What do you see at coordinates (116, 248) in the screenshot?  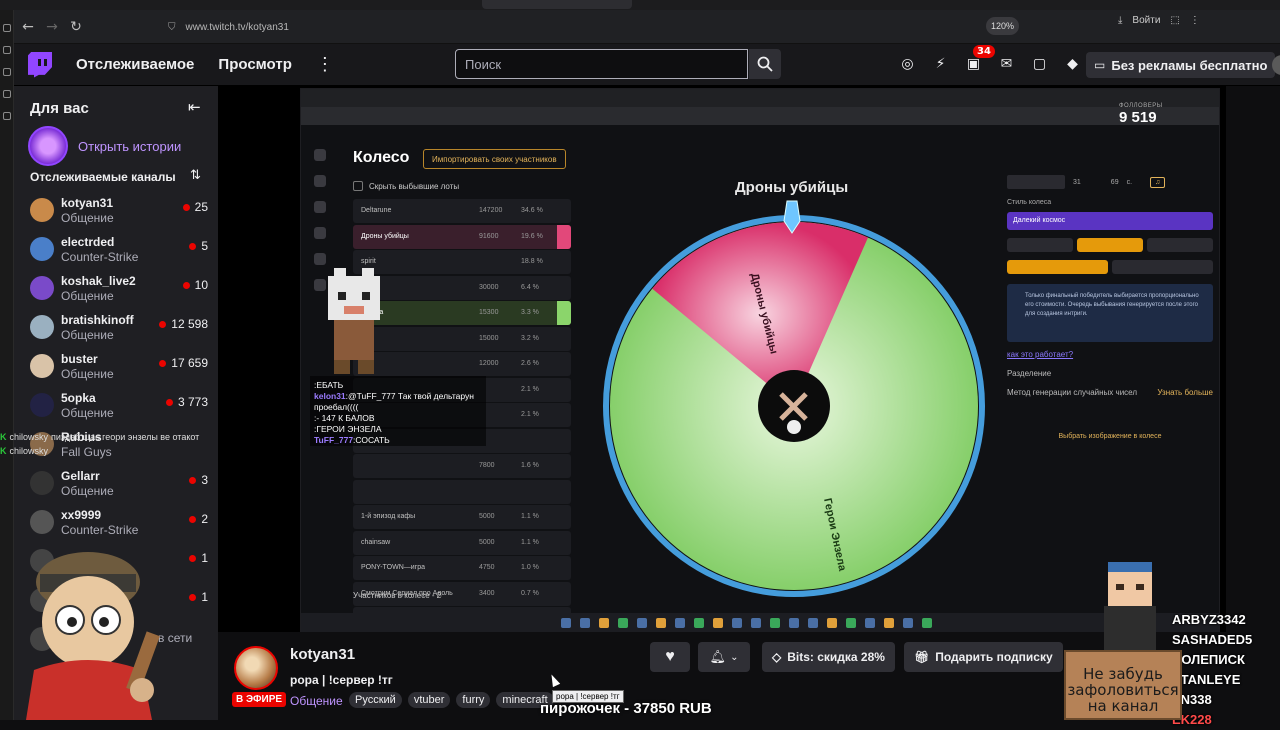 I see `sidebar-channel-1: electrded Counter-Strike 5` at bounding box center [116, 248].